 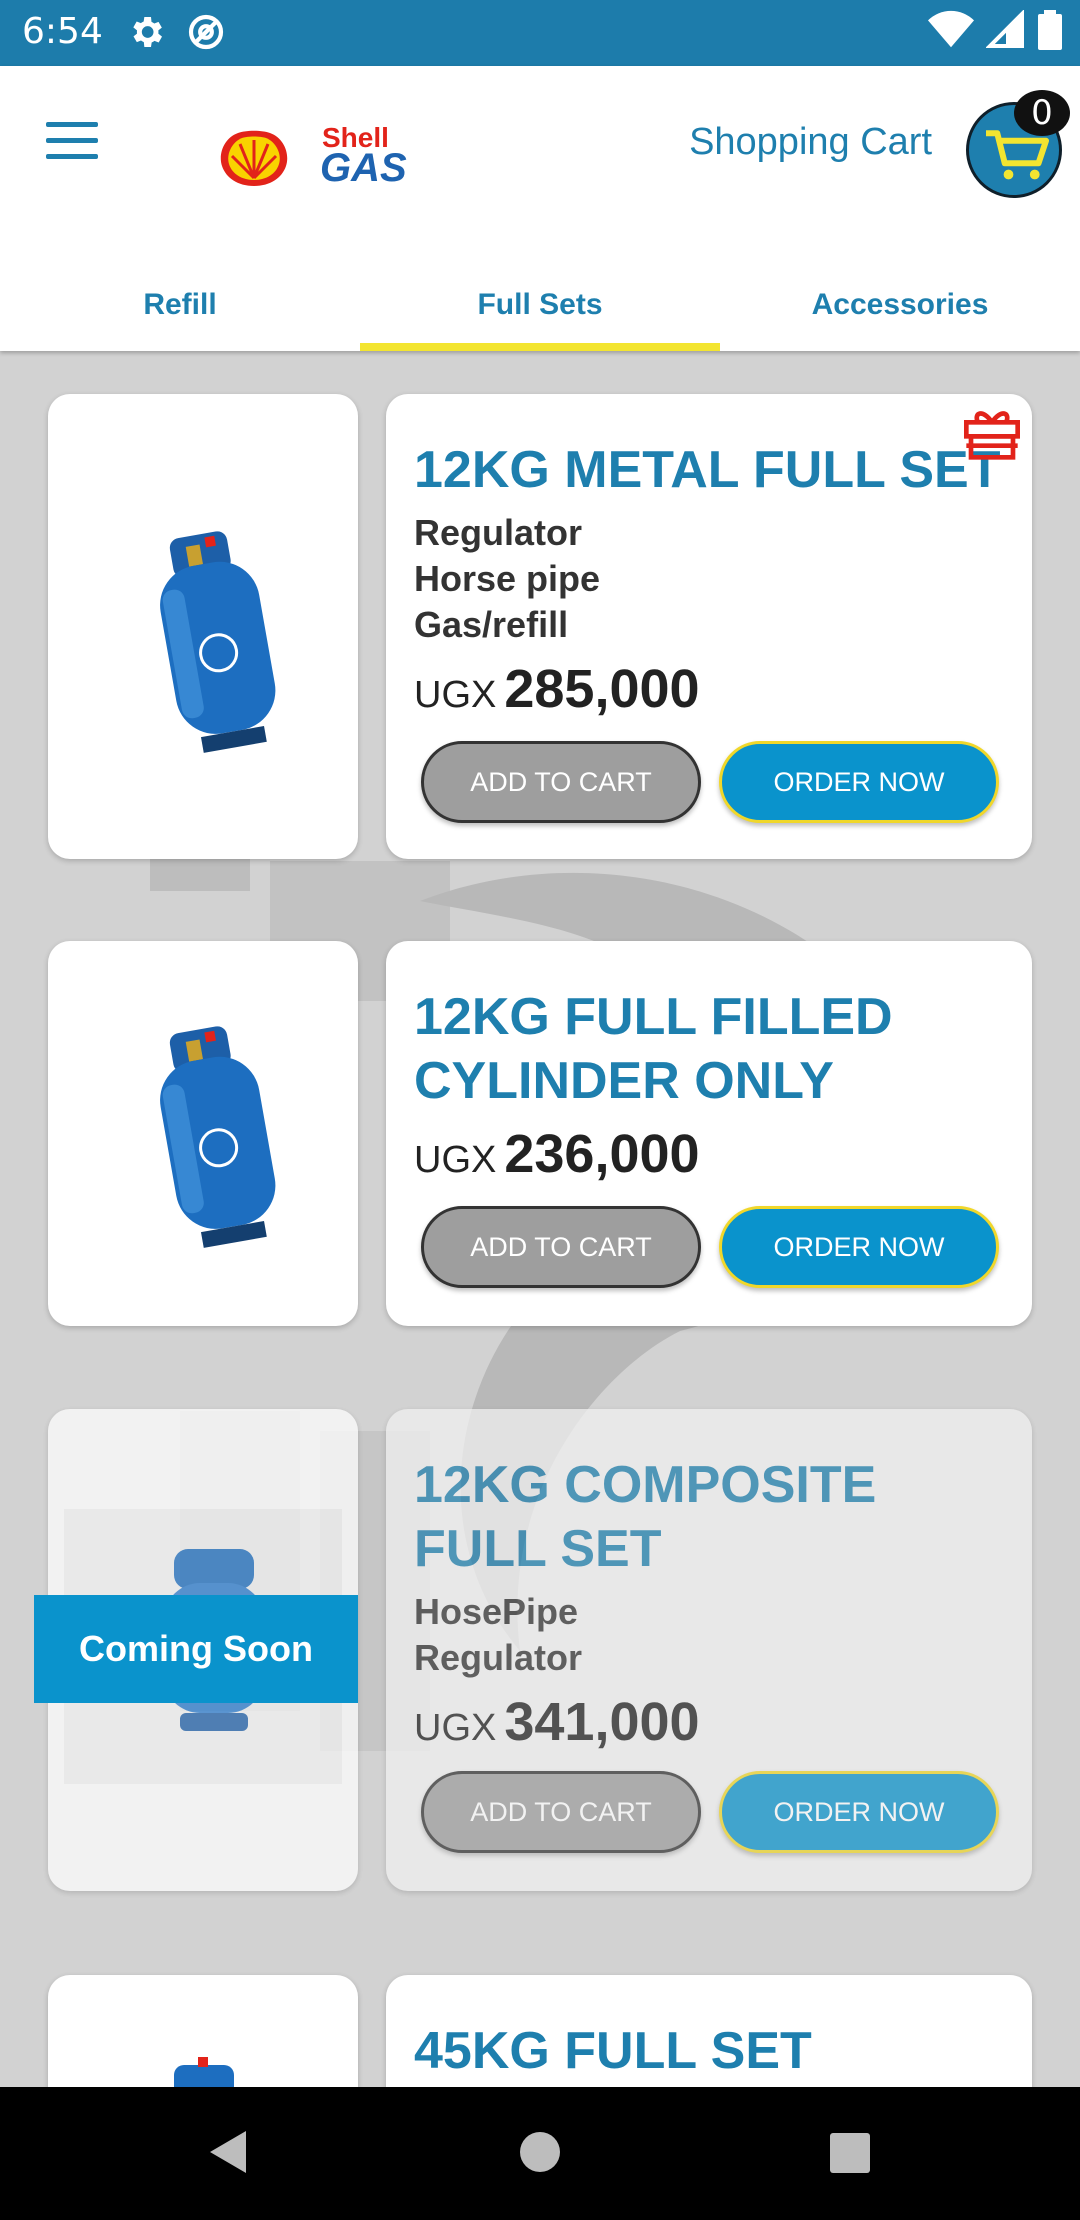 What do you see at coordinates (709, 579) in the screenshot?
I see `product-description: Regulator Horse pipe Gas/refill` at bounding box center [709, 579].